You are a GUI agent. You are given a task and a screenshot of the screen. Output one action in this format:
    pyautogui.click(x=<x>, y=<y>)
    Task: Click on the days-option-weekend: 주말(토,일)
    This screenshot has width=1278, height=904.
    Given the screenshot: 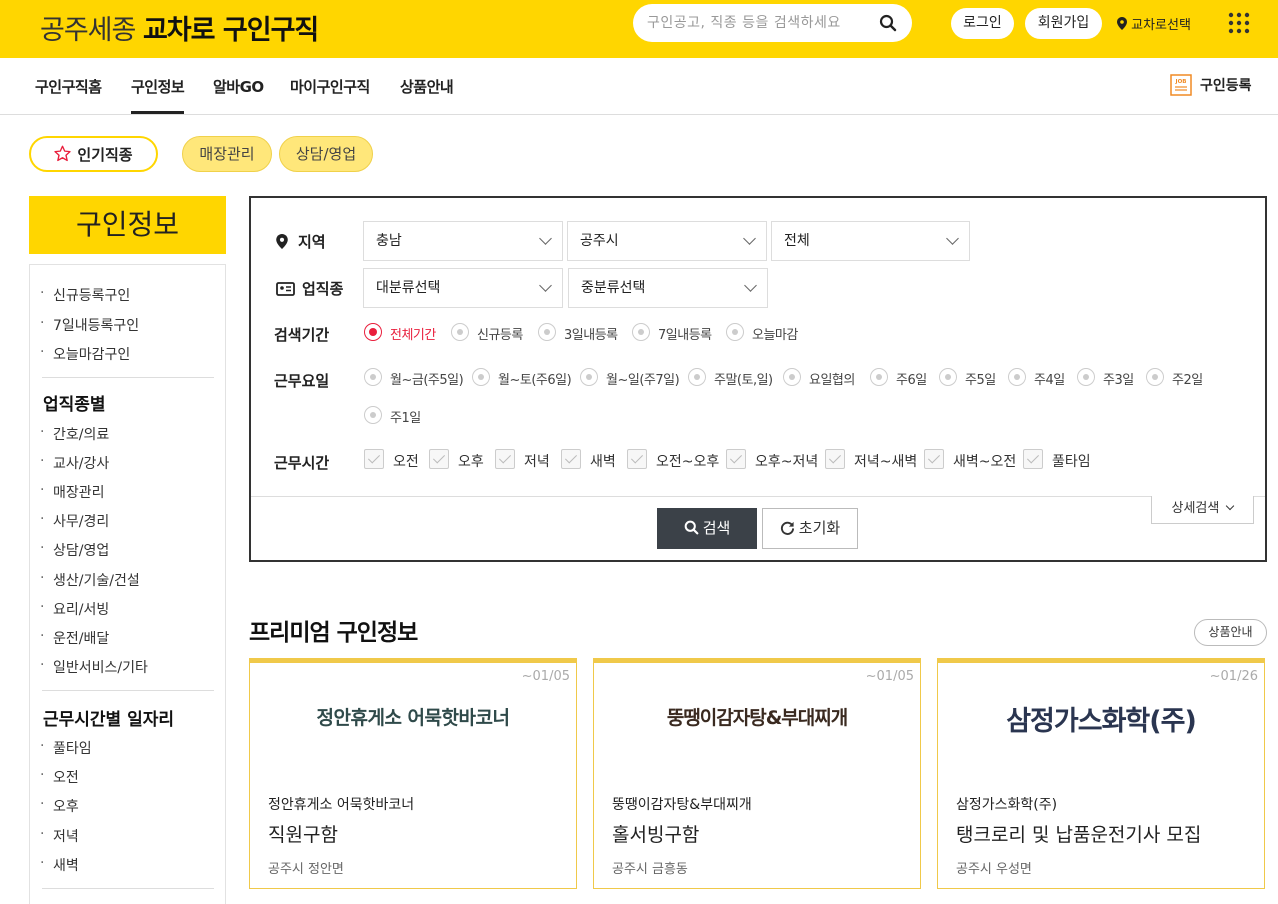 What is the action you would take?
    pyautogui.click(x=730, y=378)
    